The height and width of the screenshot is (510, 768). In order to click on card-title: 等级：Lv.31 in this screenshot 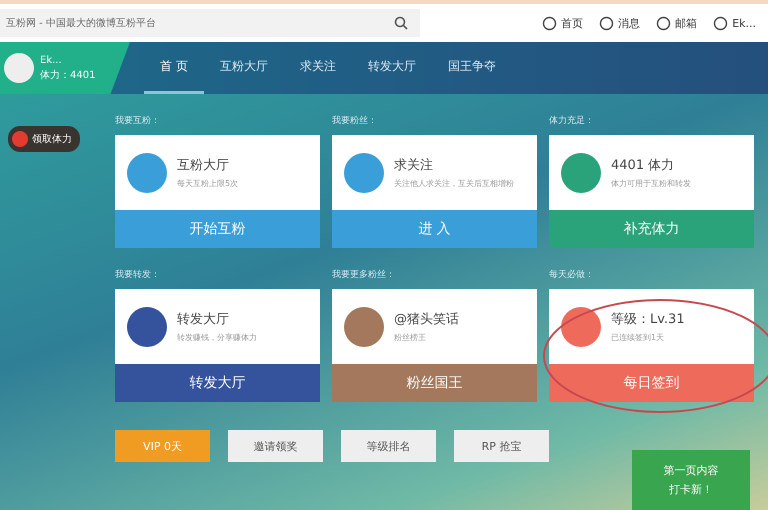, I will do `click(648, 319)`.